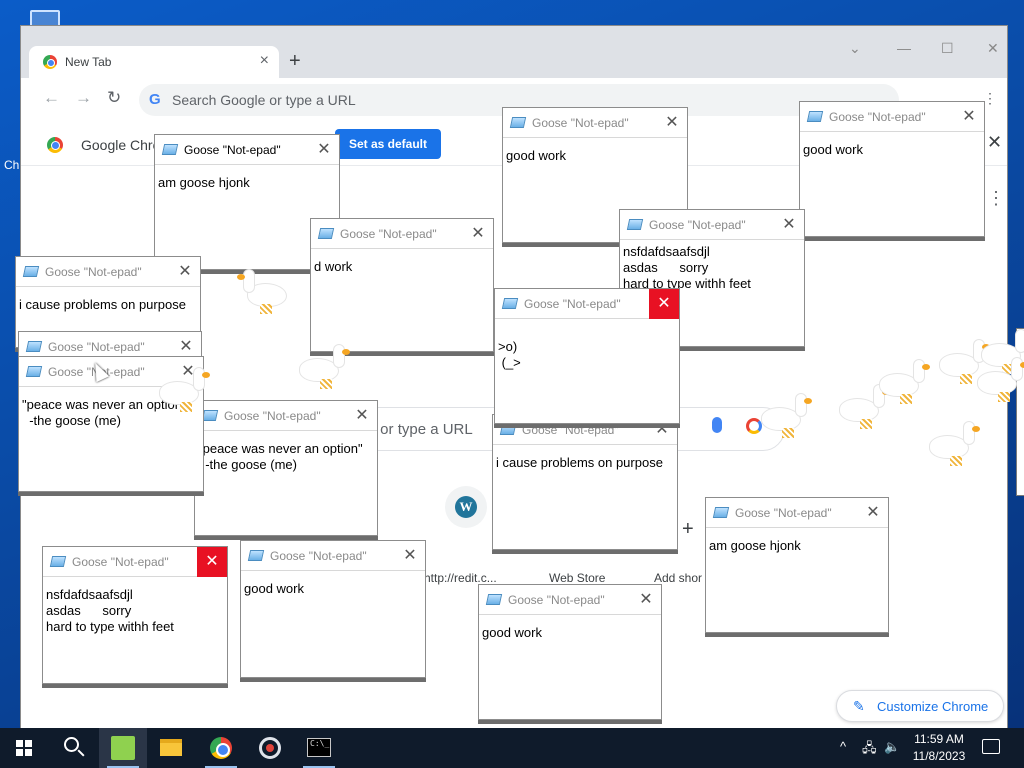 This screenshot has width=1024, height=768. What do you see at coordinates (717, 425) in the screenshot?
I see `voice-search-icon` at bounding box center [717, 425].